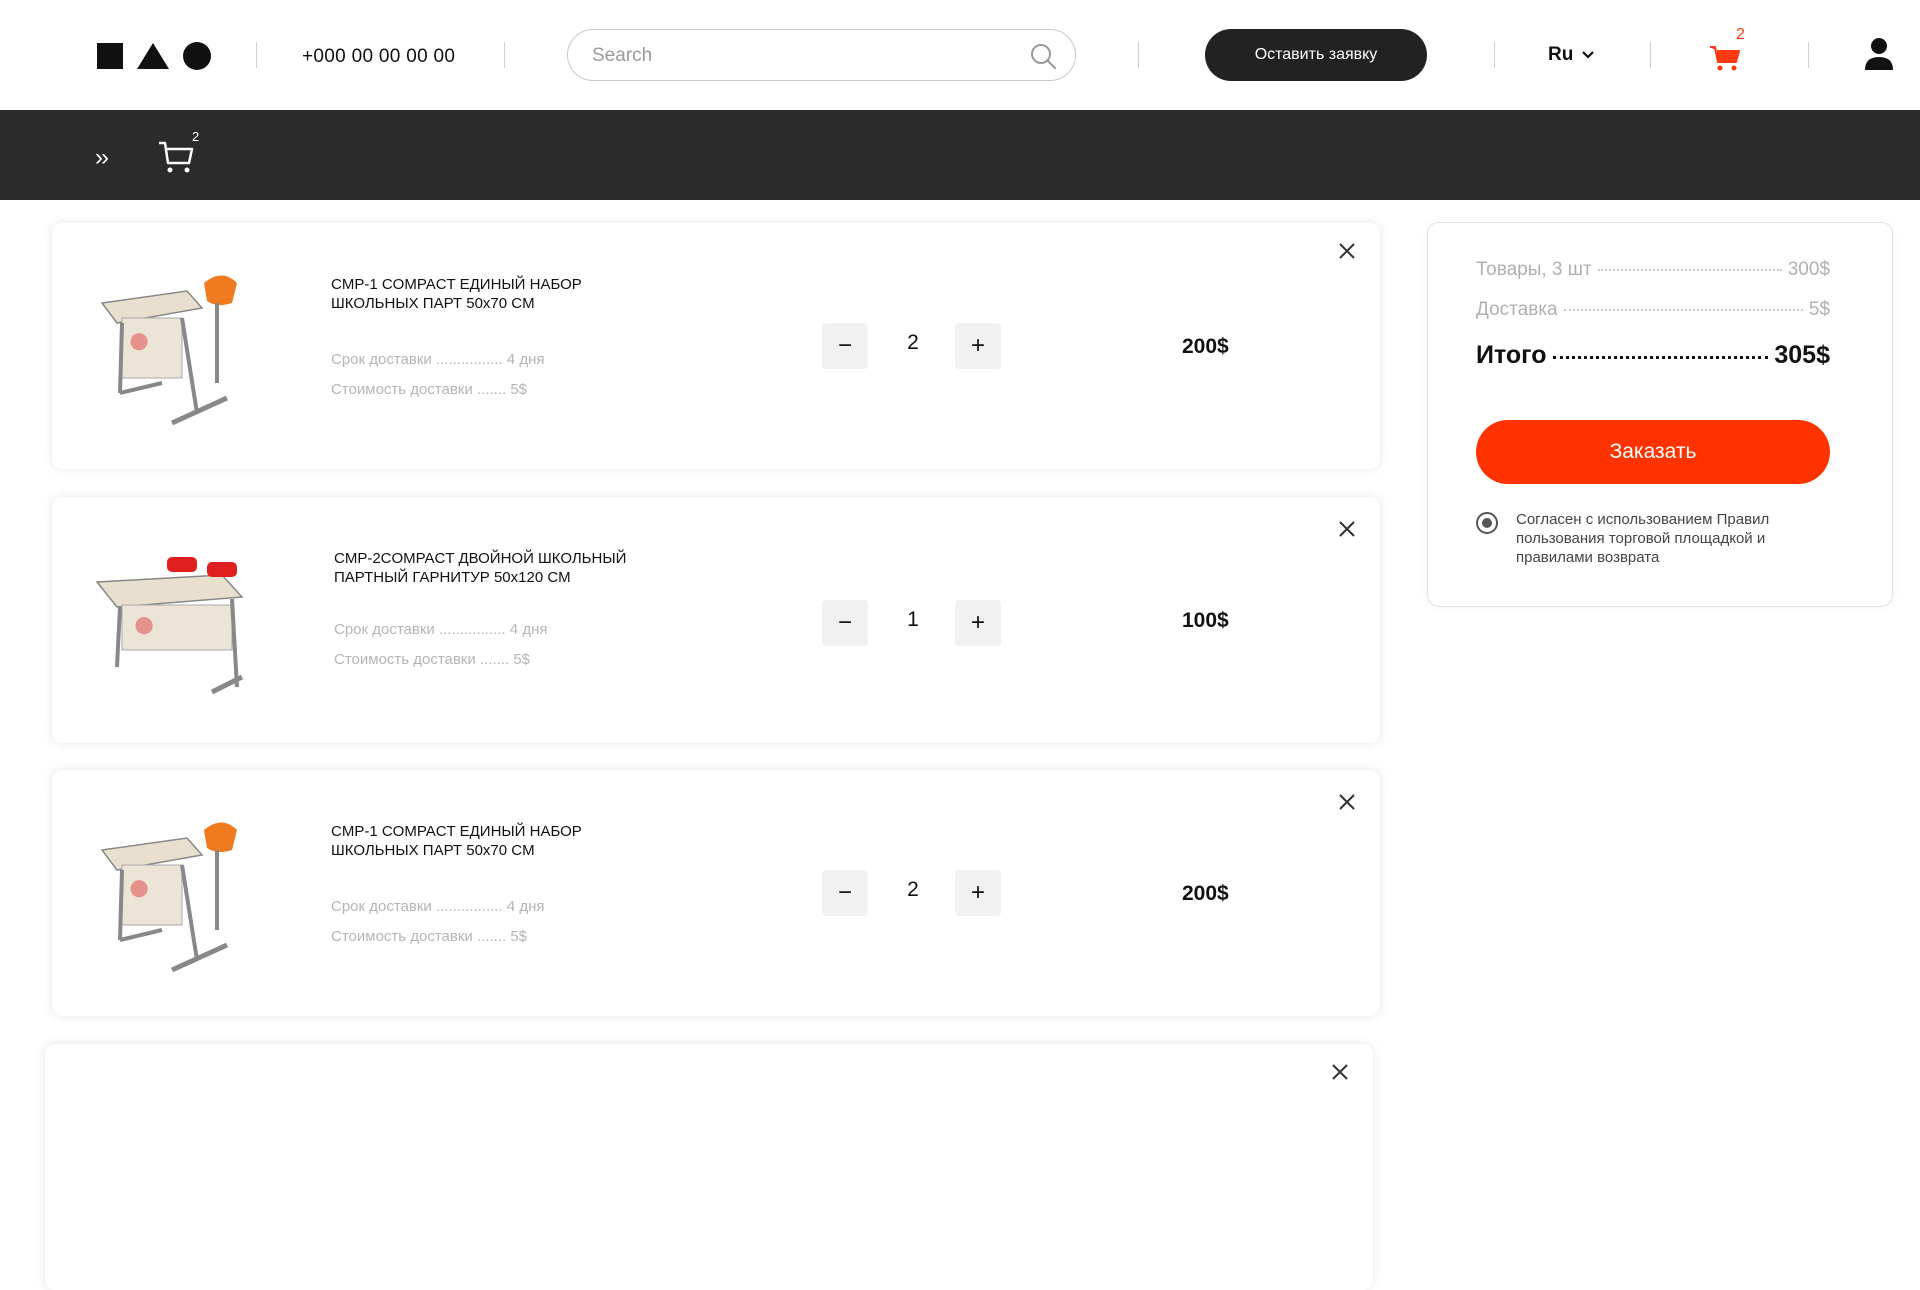  Describe the element at coordinates (1561, 54) in the screenshot. I see `language-label: Ru` at that location.